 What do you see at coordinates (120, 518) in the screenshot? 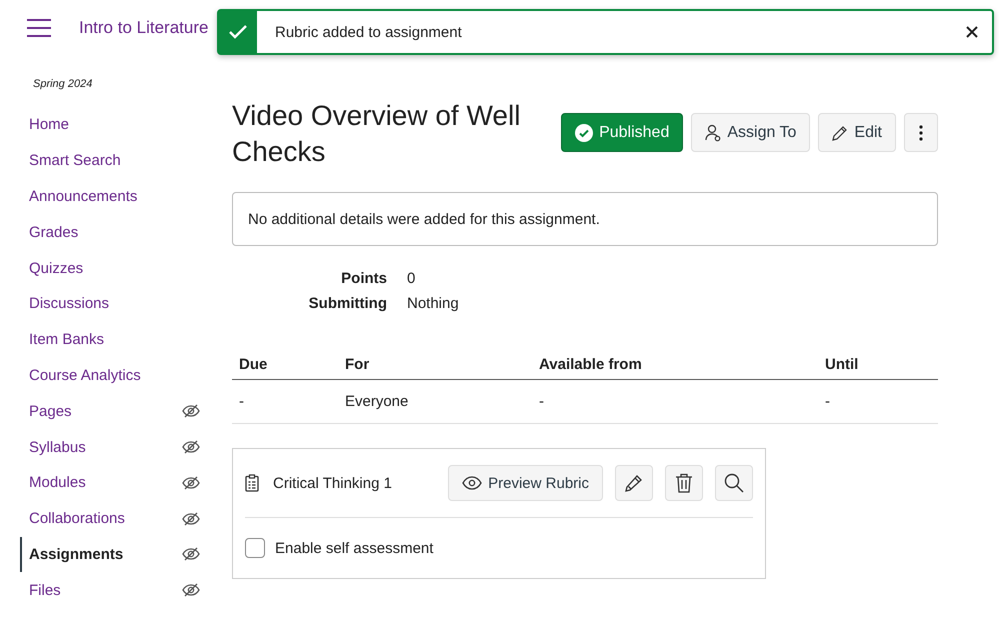
I see `sidebar-item: Collaborations` at bounding box center [120, 518].